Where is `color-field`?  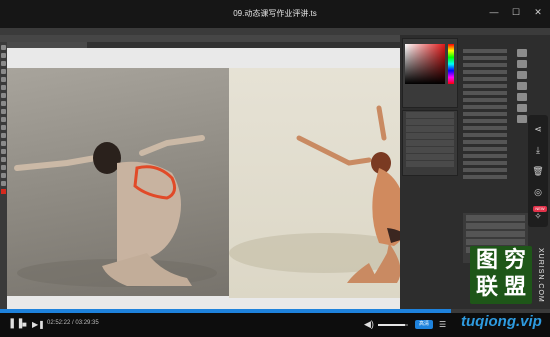
color-field is located at coordinates (425, 64).